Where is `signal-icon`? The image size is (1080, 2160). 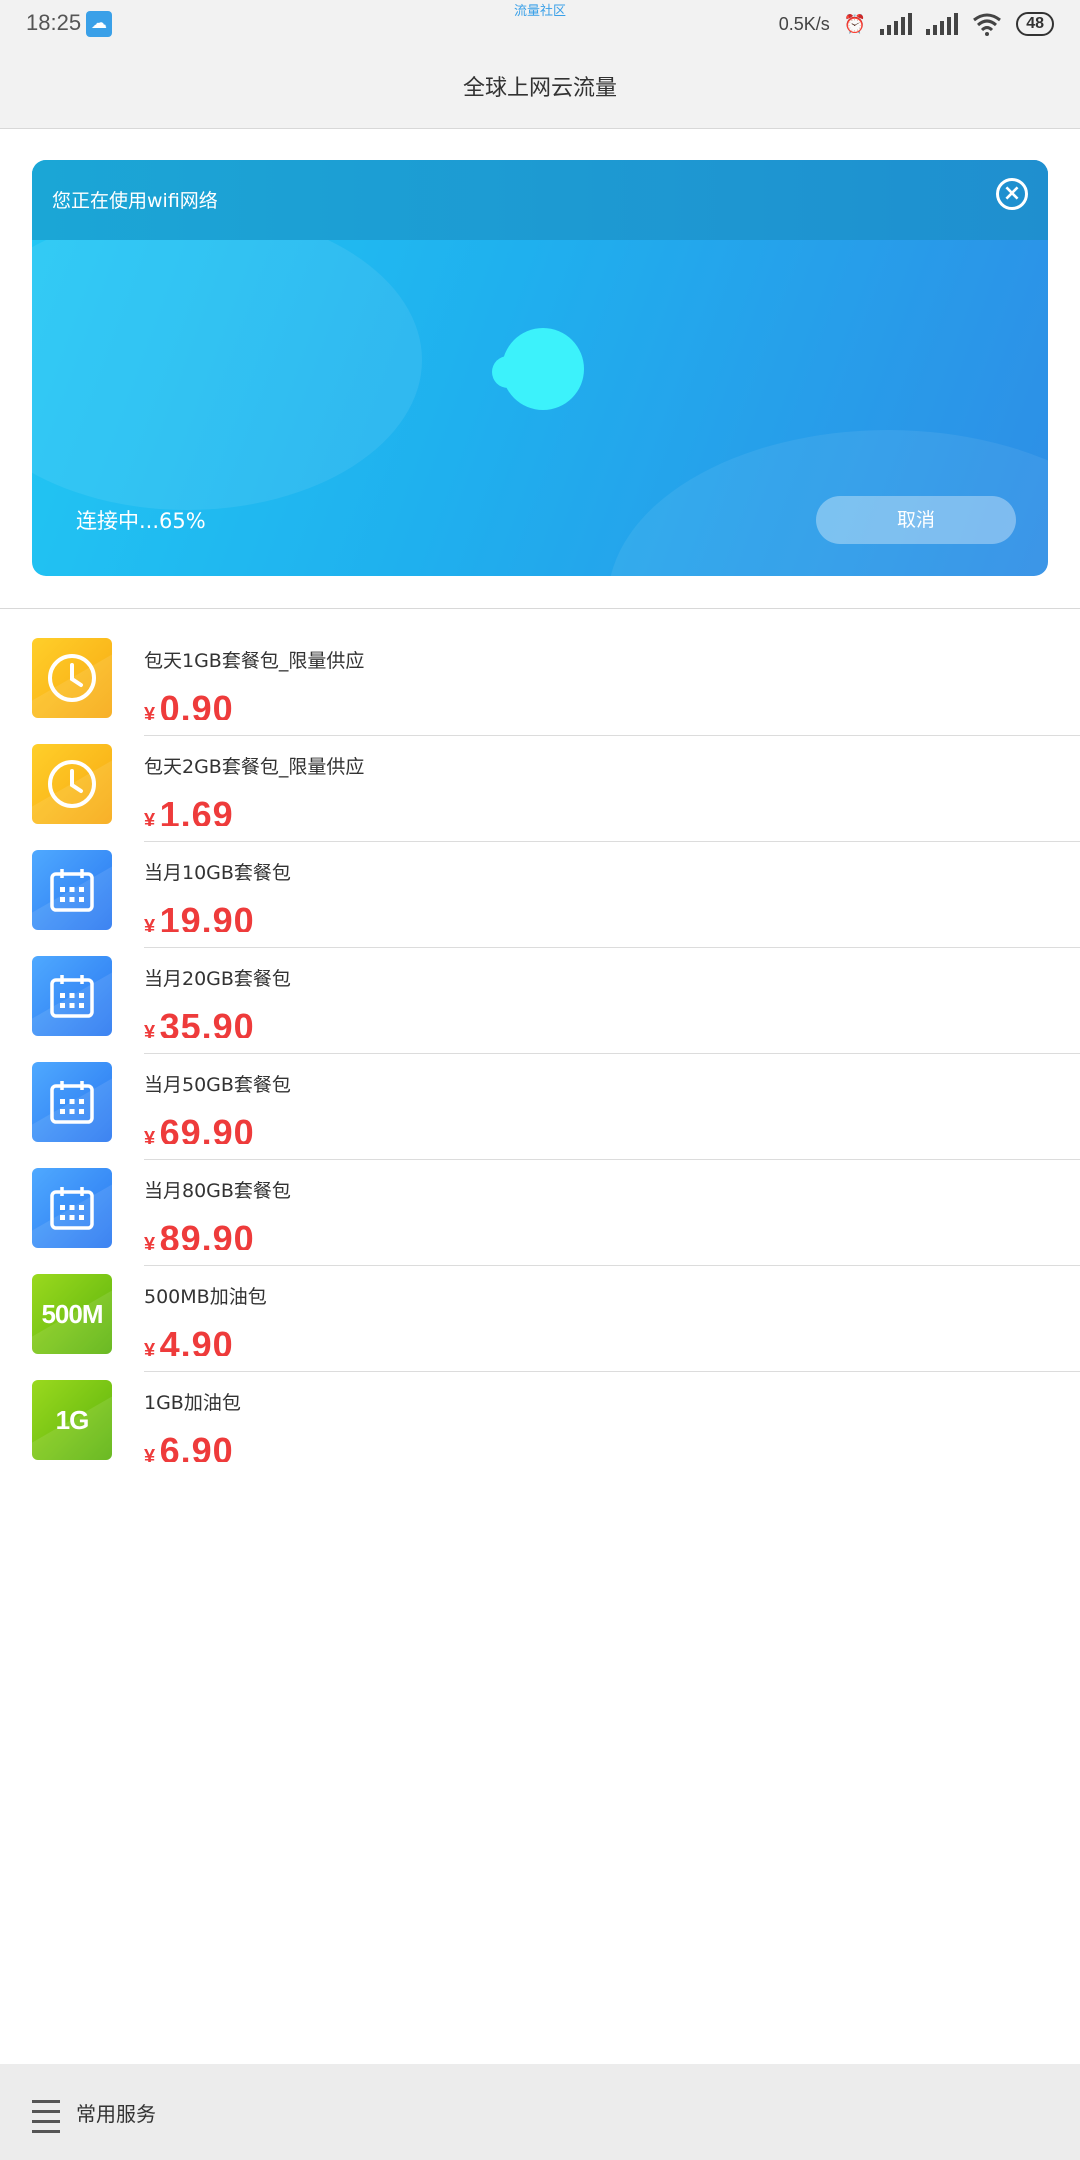
signal-icon is located at coordinates (896, 24).